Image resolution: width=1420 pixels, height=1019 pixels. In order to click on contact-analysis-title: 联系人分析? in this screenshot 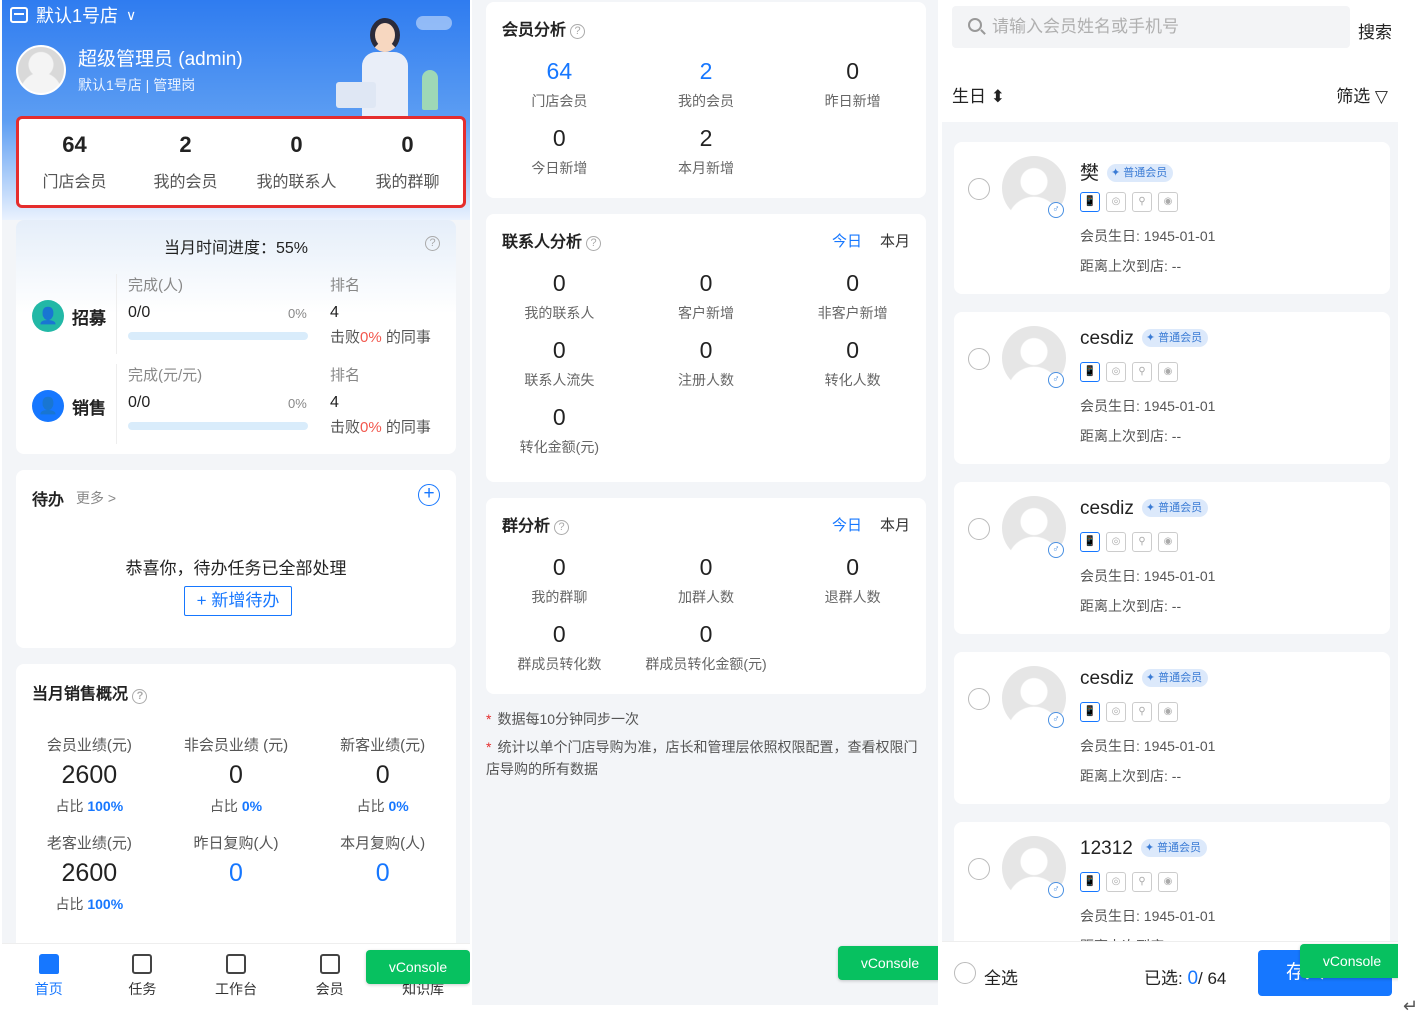, I will do `click(552, 240)`.